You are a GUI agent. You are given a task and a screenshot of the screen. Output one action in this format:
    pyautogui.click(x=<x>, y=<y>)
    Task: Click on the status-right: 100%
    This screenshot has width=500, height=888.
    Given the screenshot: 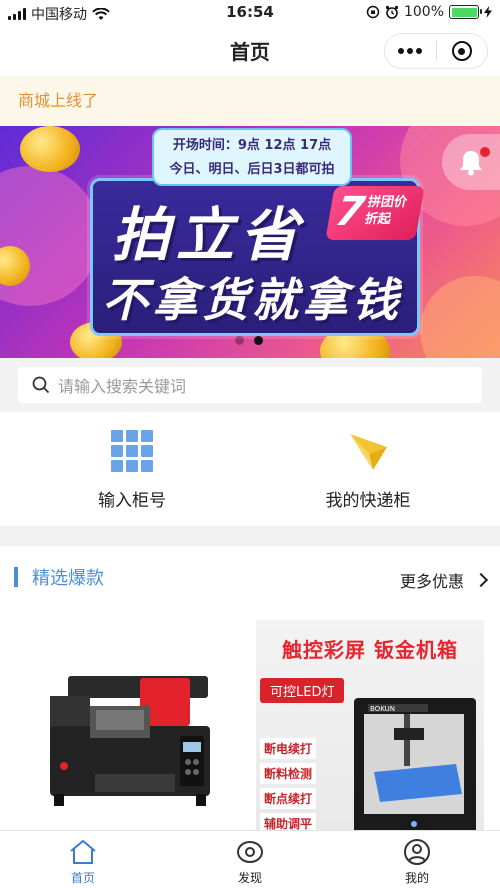 What is the action you would take?
    pyautogui.click(x=429, y=12)
    